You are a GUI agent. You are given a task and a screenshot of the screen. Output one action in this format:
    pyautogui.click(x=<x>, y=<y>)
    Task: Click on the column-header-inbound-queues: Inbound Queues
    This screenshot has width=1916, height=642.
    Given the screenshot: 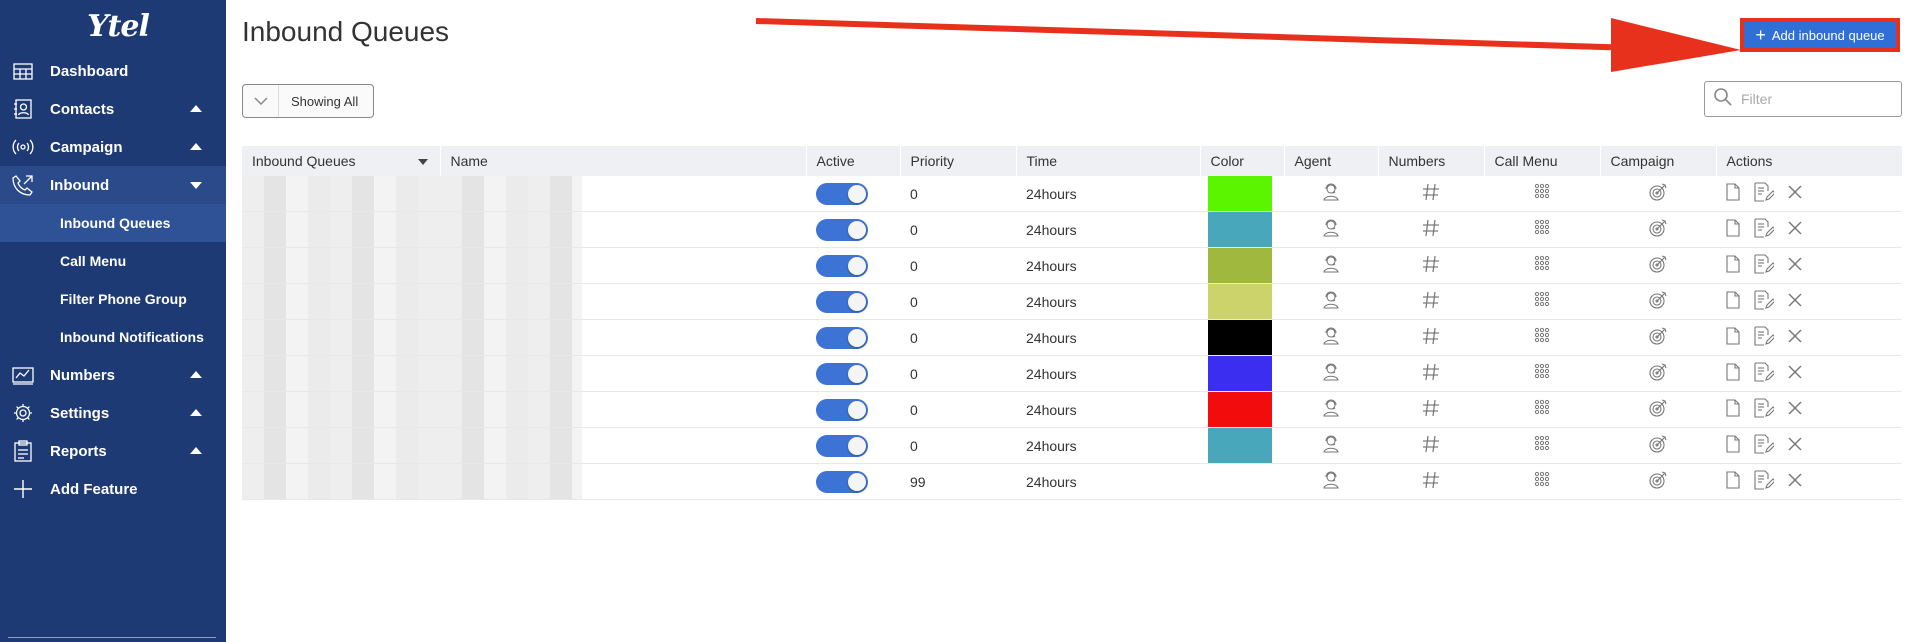 What is the action you would take?
    pyautogui.click(x=341, y=161)
    